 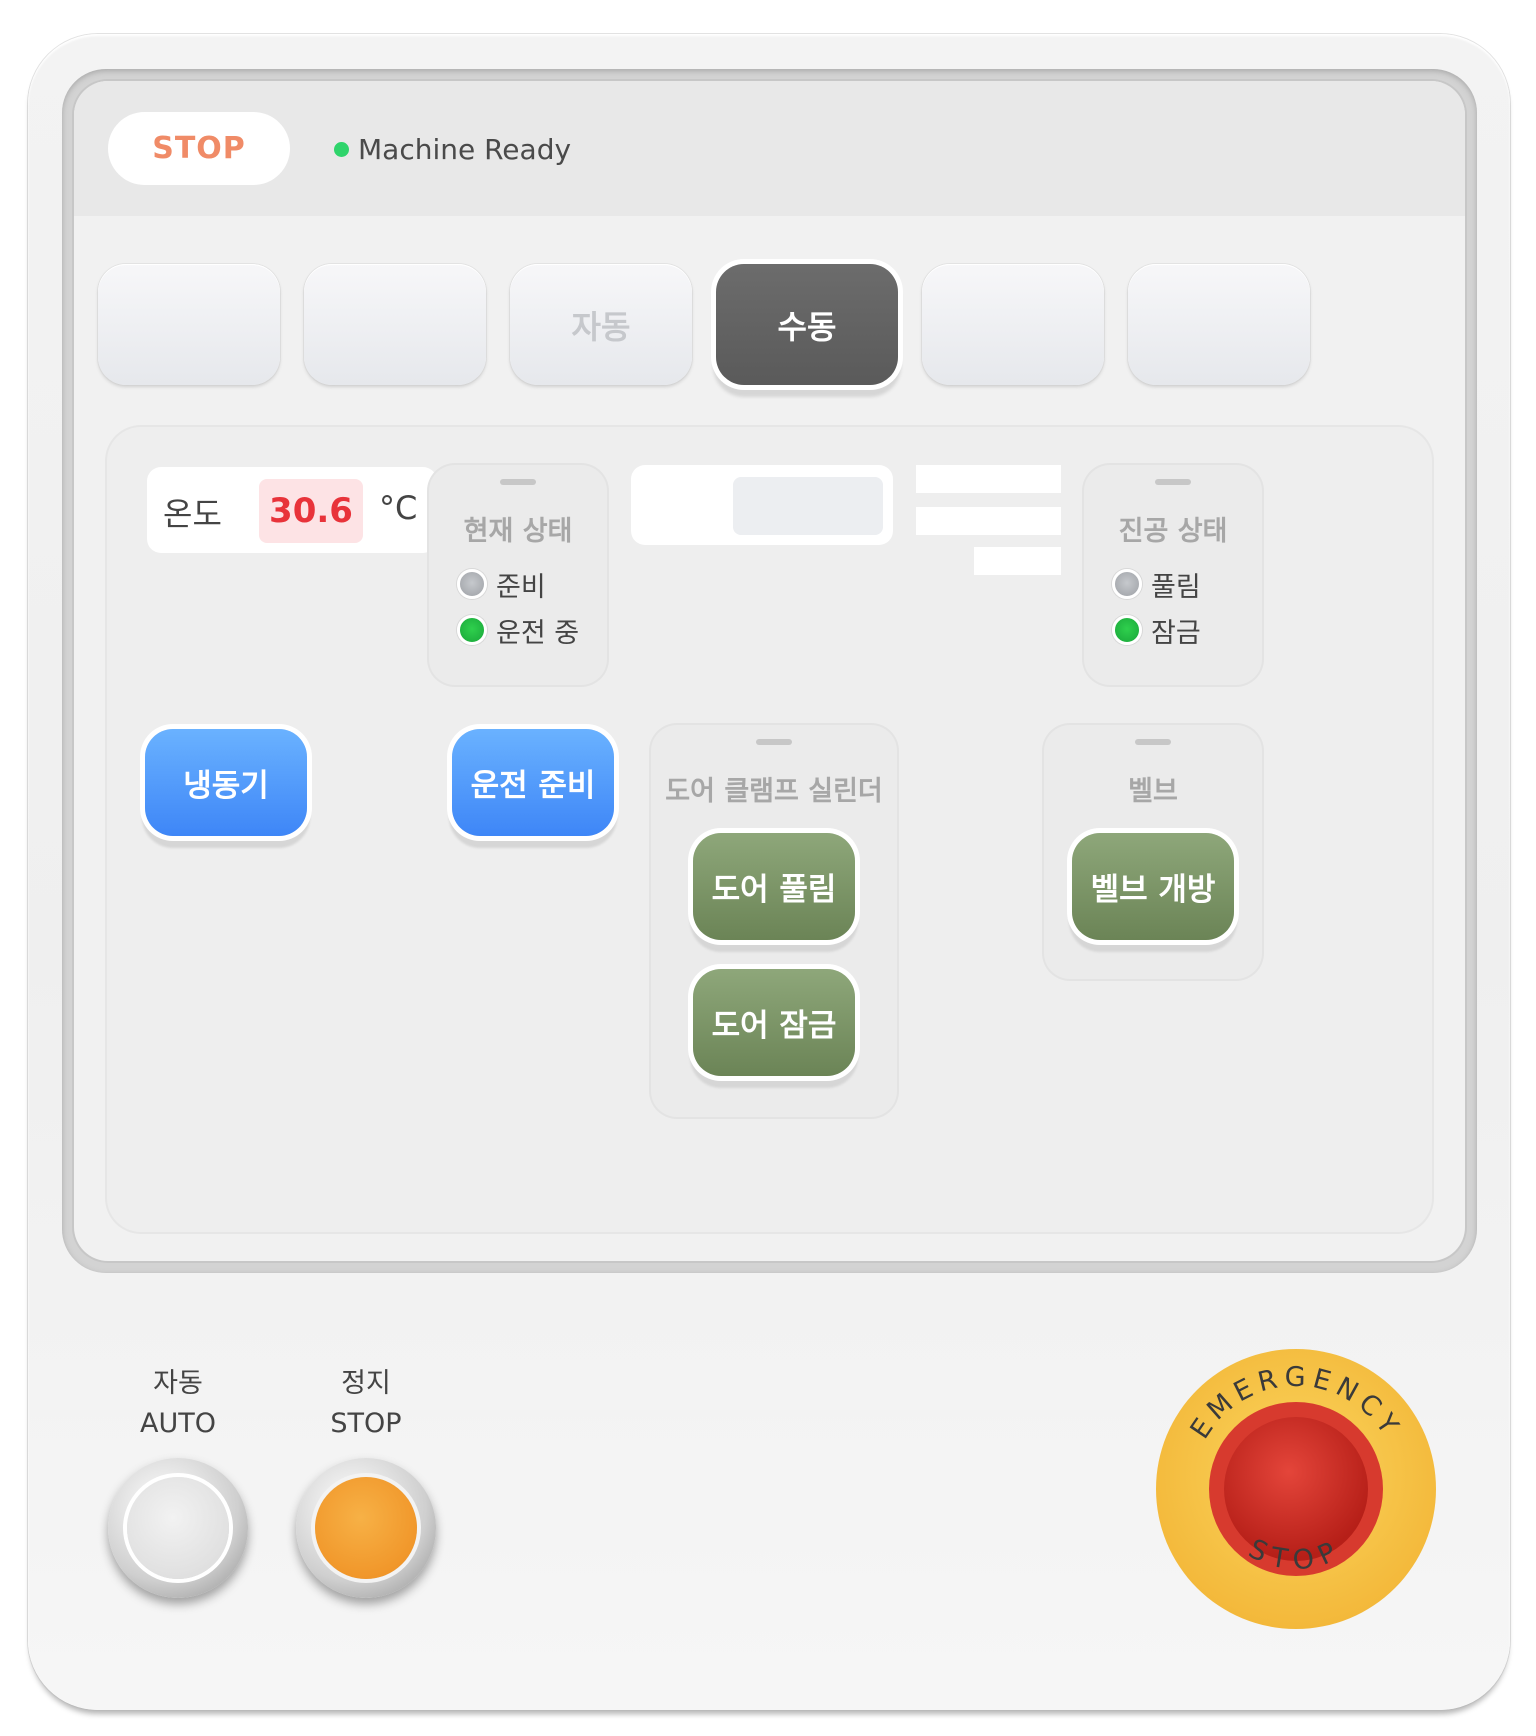 I want to click on state-running-row: 운전 중, so click(x=518, y=631).